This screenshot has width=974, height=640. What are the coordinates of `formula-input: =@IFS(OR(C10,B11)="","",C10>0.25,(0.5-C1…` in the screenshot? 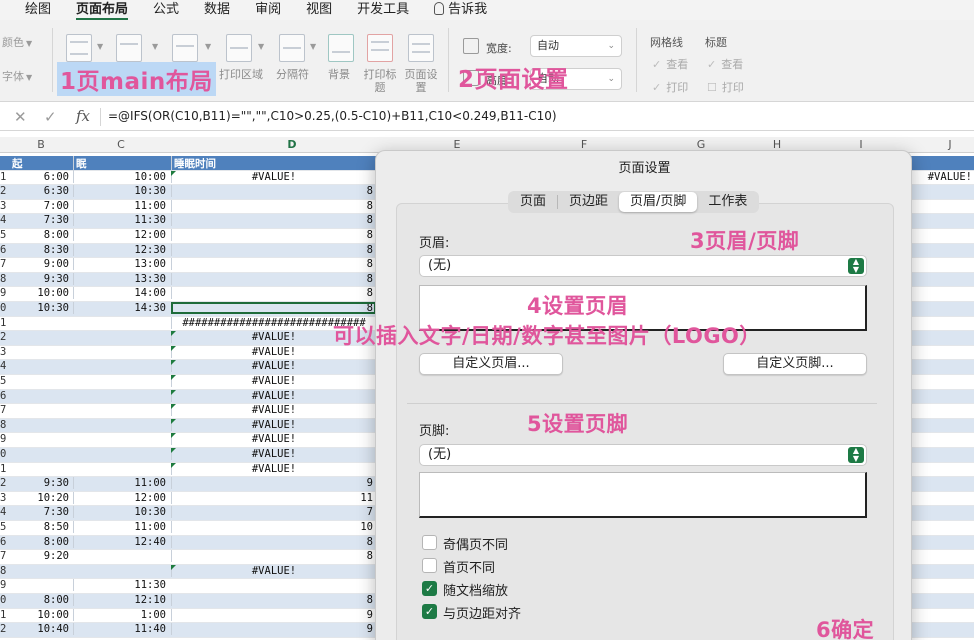 It's located at (332, 116).